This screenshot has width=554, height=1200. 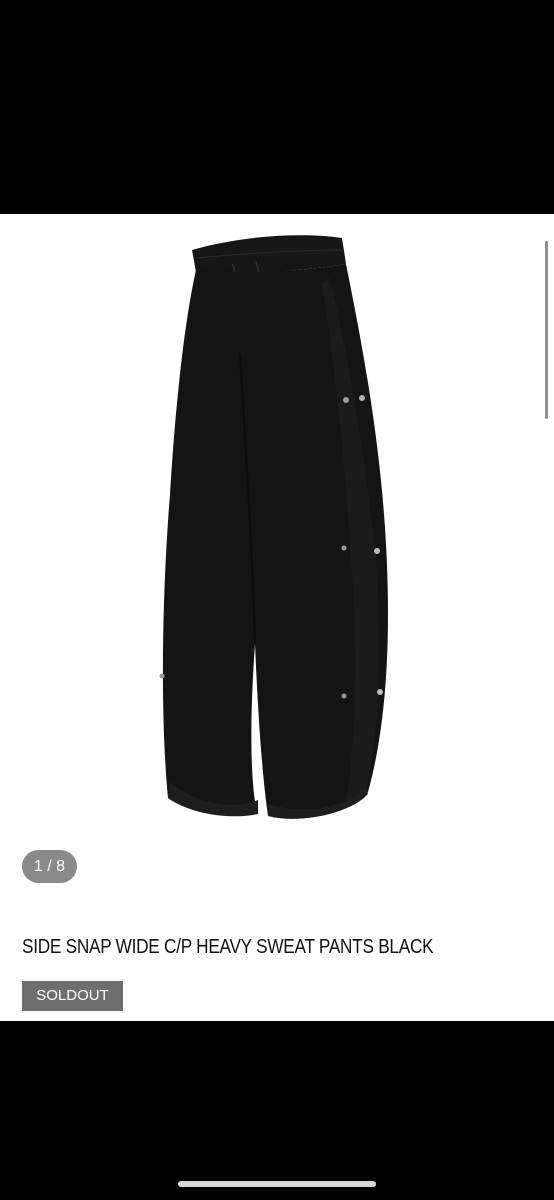 What do you see at coordinates (277, 1184) in the screenshot?
I see `home-indicator` at bounding box center [277, 1184].